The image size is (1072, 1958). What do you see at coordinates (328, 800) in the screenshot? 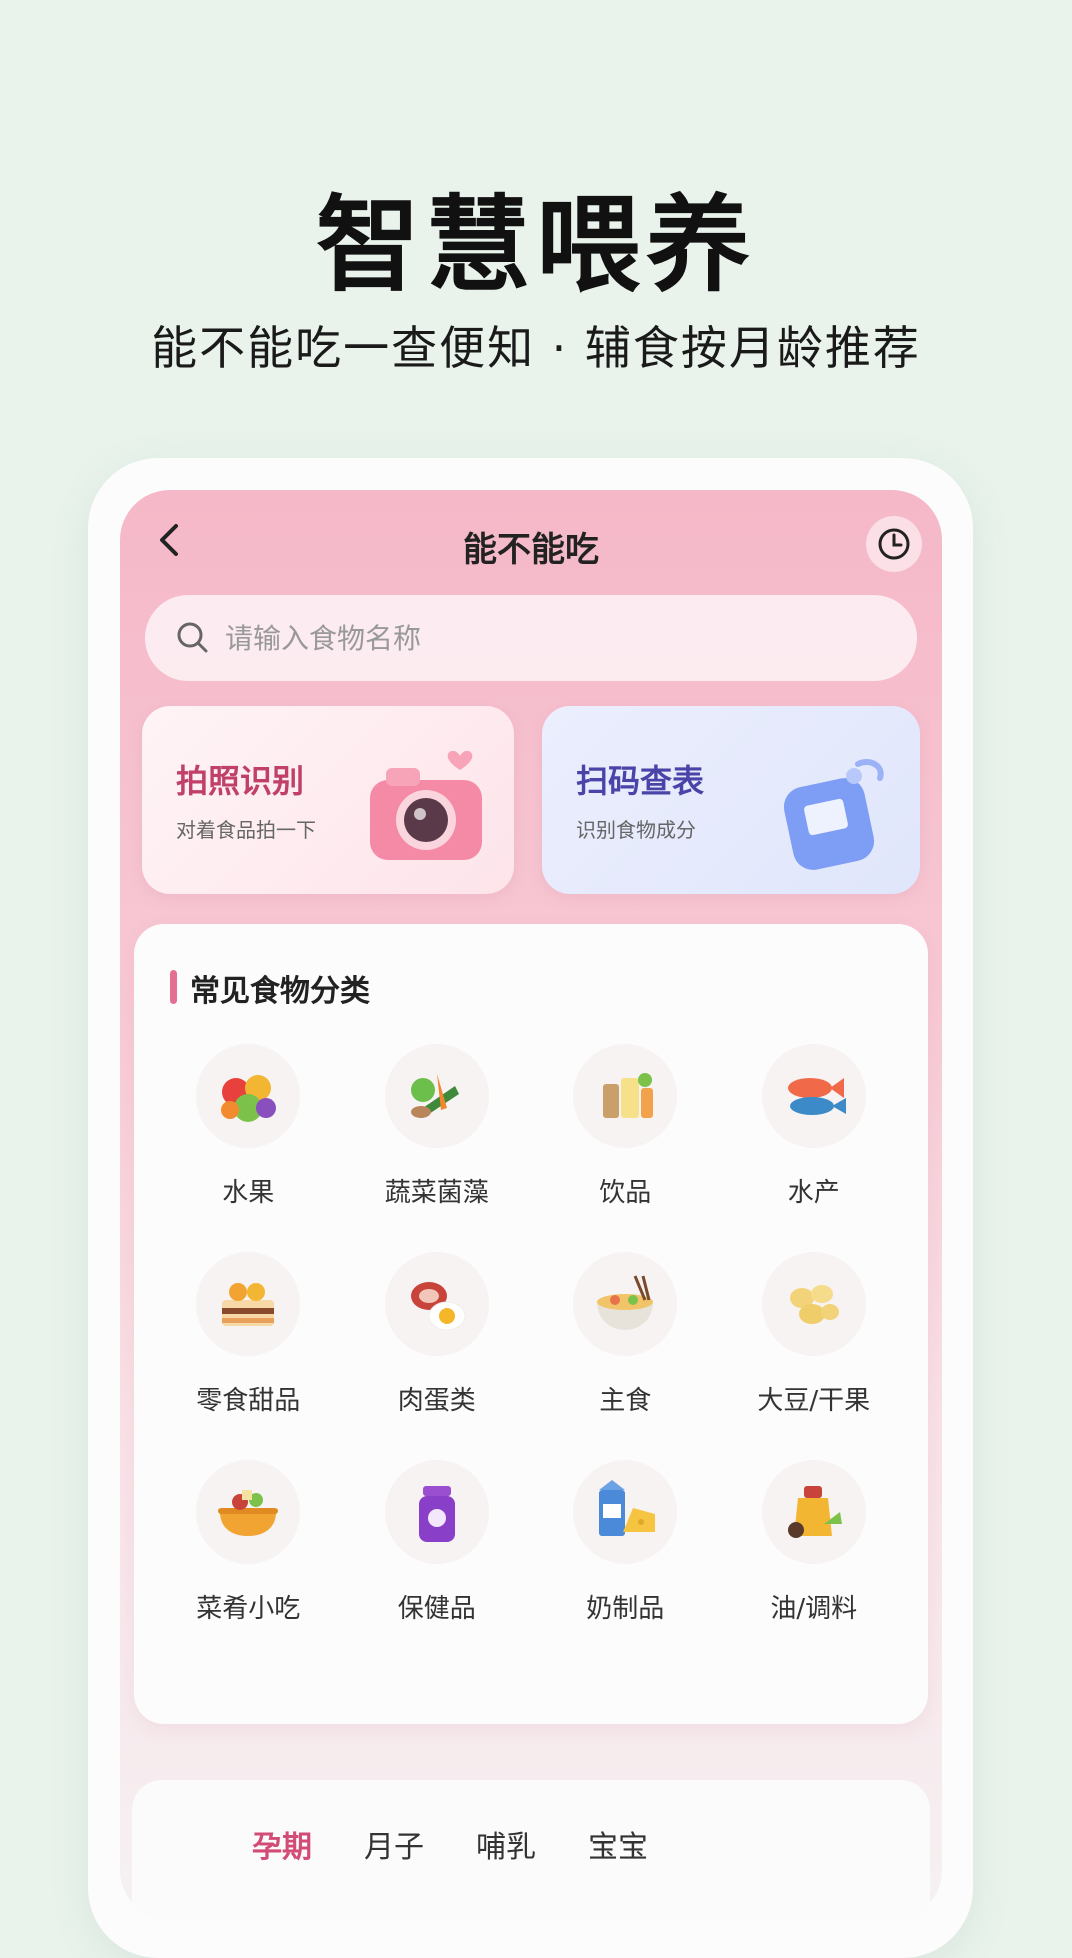
I see `photo-recognition-card: 拍照识别 对着食品拍一下` at bounding box center [328, 800].